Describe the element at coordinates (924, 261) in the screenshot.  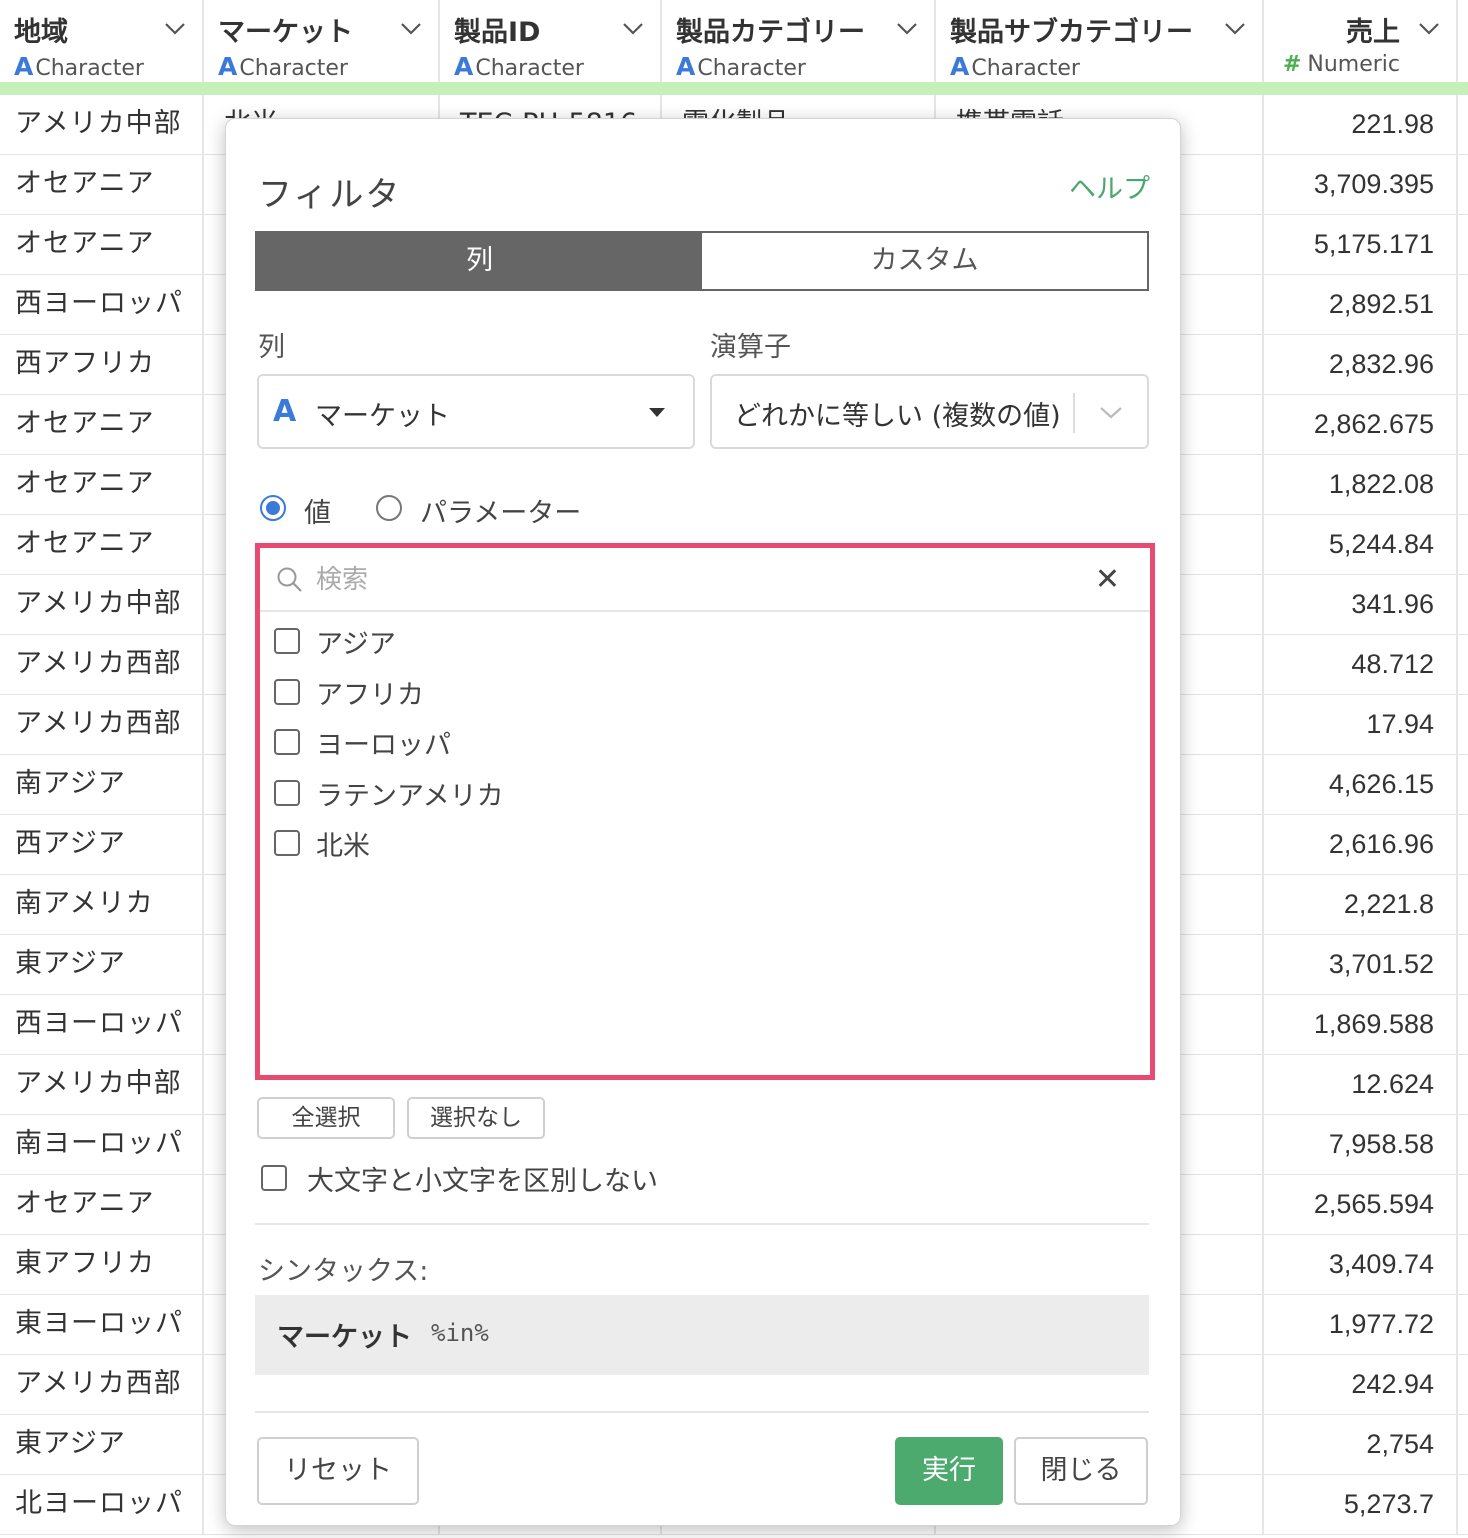
I see `tab-custom: カスタム` at that location.